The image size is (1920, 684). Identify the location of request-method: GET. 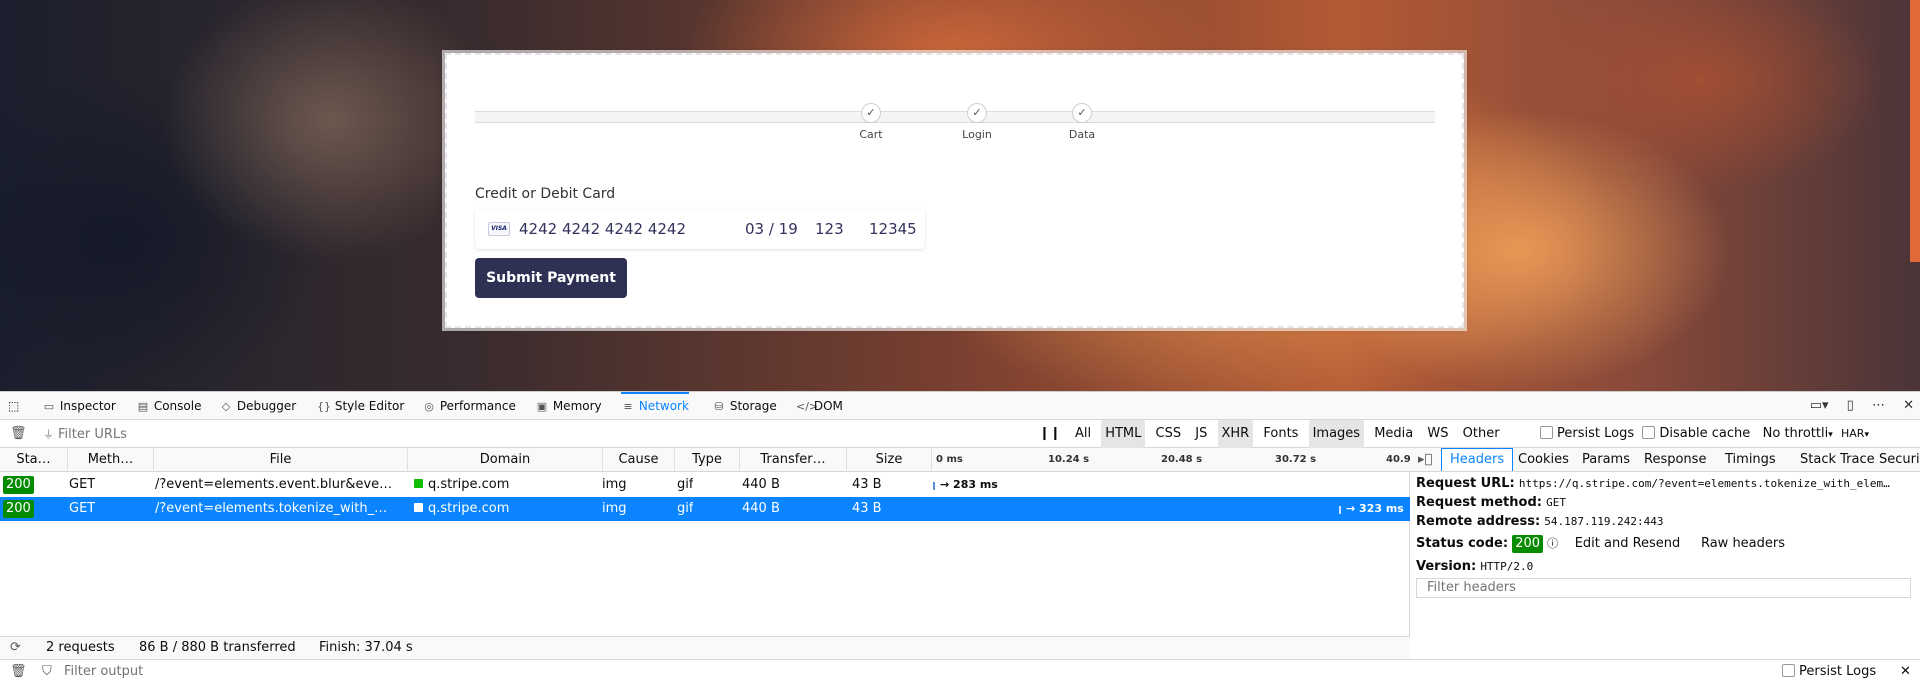
(82, 508).